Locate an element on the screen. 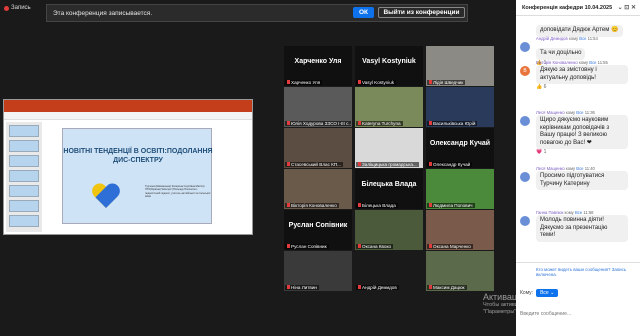 This screenshot has height=336, width=640. chat-message-input is located at coordinates (578, 314).